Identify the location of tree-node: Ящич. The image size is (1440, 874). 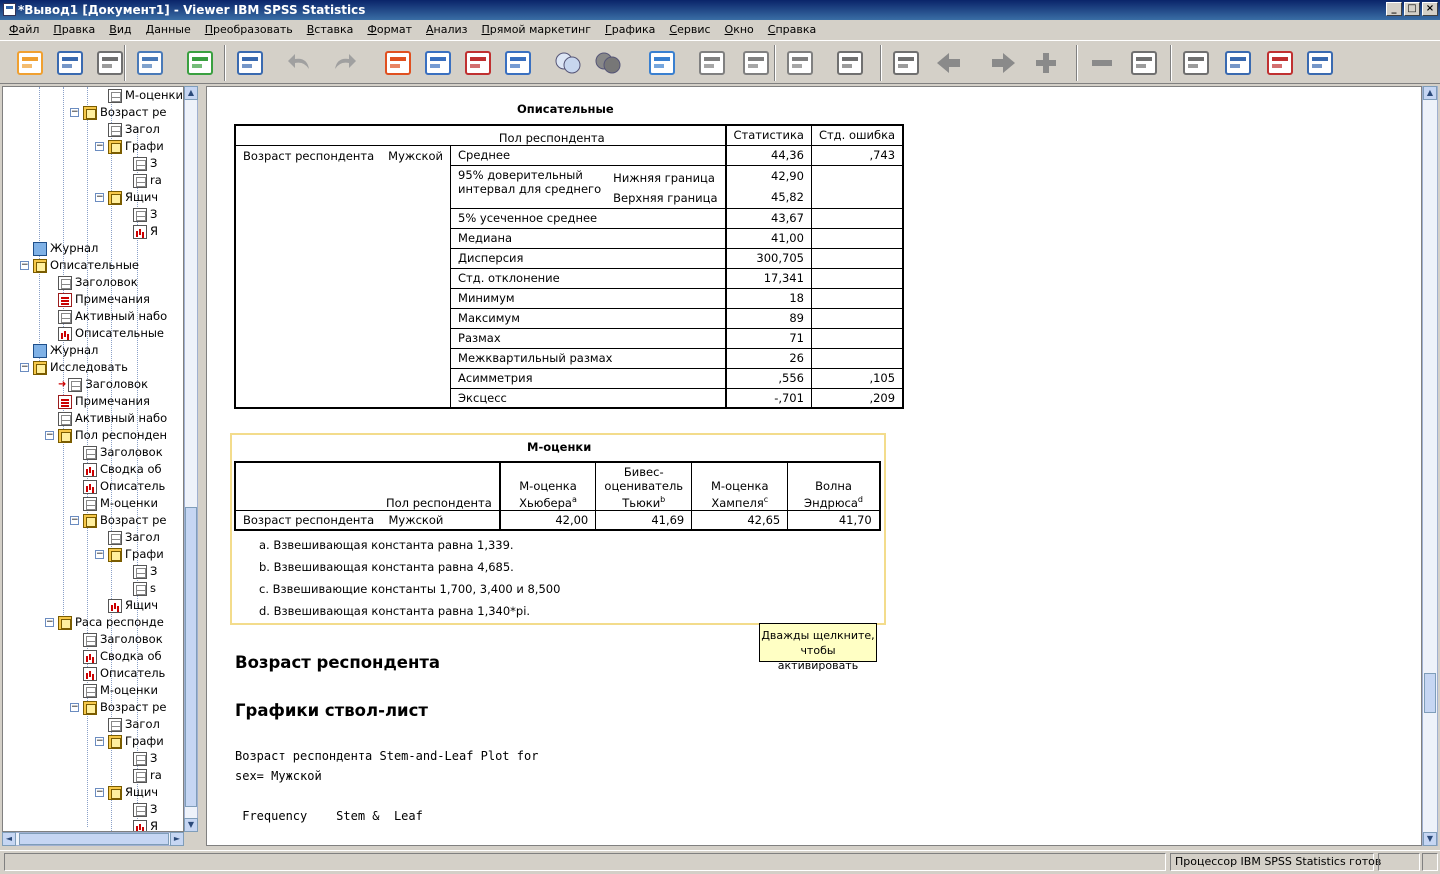
(133, 605).